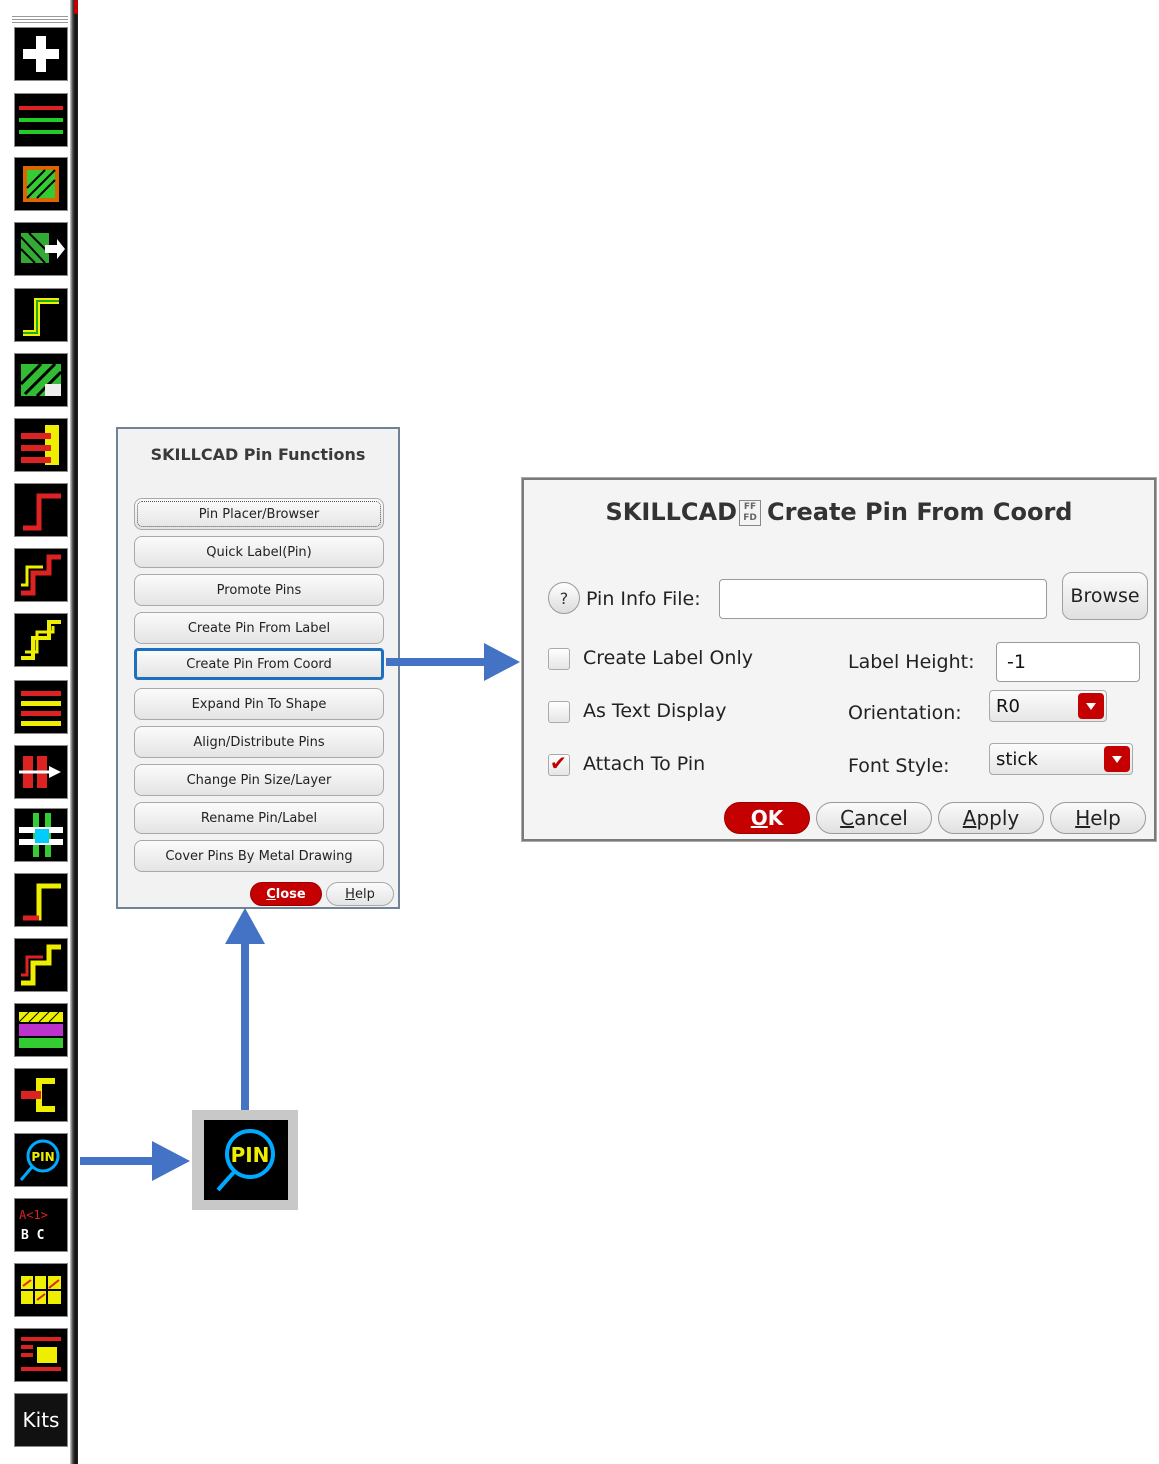 Image resolution: width=1159 pixels, height=1464 pixels. Describe the element at coordinates (245, 926) in the screenshot. I see `arrow-to-dialog-head` at that location.